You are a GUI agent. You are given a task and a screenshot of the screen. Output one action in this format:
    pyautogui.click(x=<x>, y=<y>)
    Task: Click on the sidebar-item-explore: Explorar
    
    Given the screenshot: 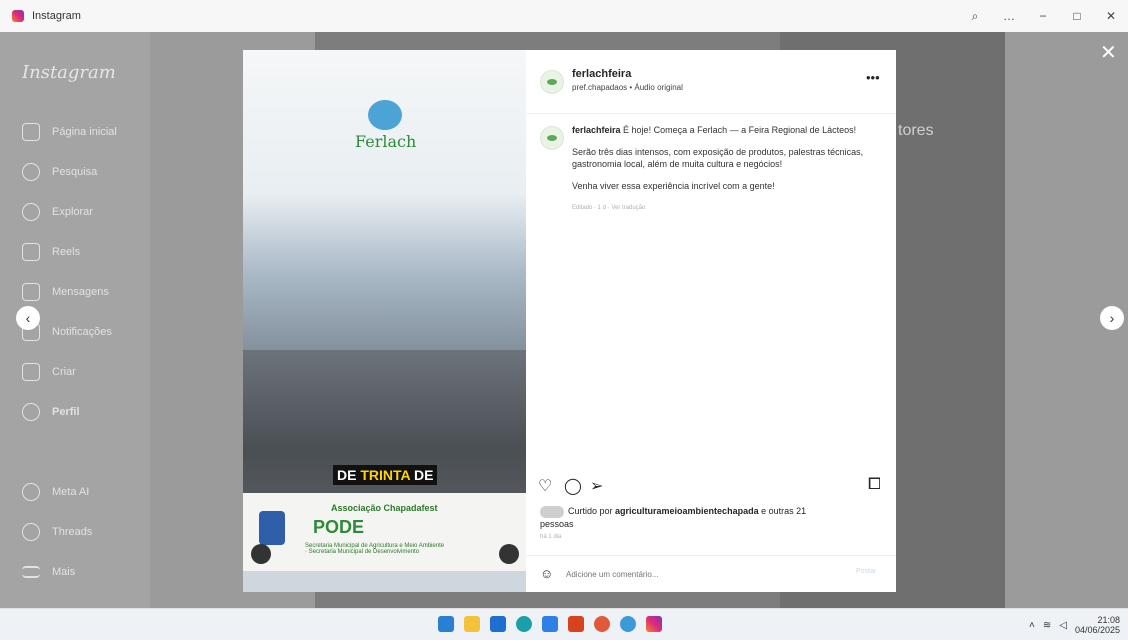 What is the action you would take?
    pyautogui.click(x=69, y=212)
    